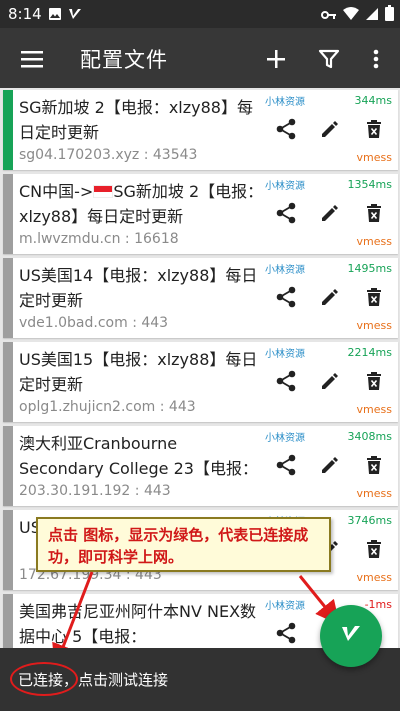 The height and width of the screenshot is (711, 400). I want to click on ping-value: 1495ms, so click(369, 268).